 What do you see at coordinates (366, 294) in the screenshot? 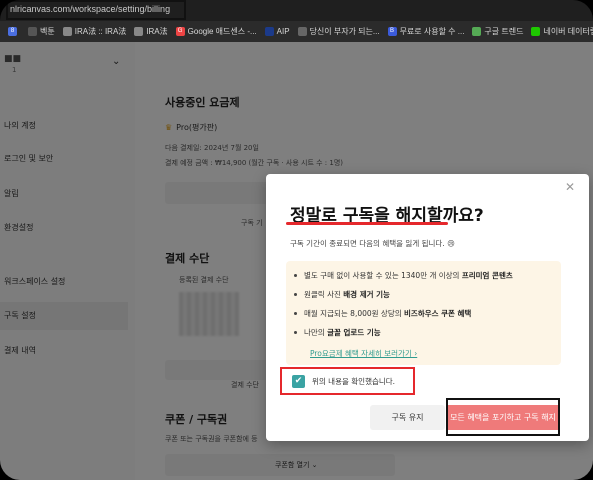
I see `benefit-highlight: 배경 제거 기능` at bounding box center [366, 294].